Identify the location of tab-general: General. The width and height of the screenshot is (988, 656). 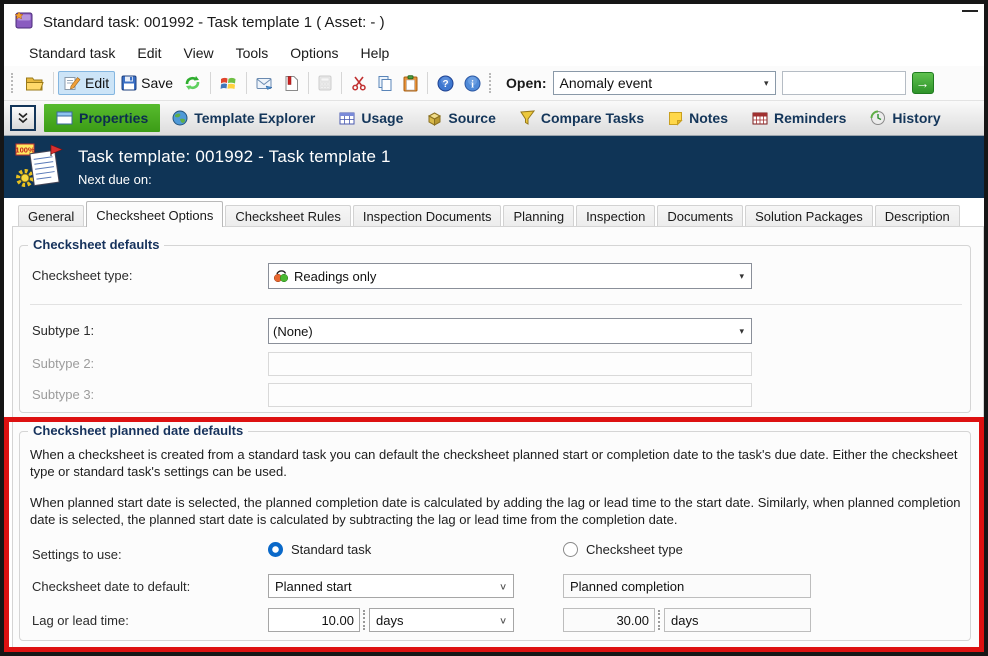
(51, 216).